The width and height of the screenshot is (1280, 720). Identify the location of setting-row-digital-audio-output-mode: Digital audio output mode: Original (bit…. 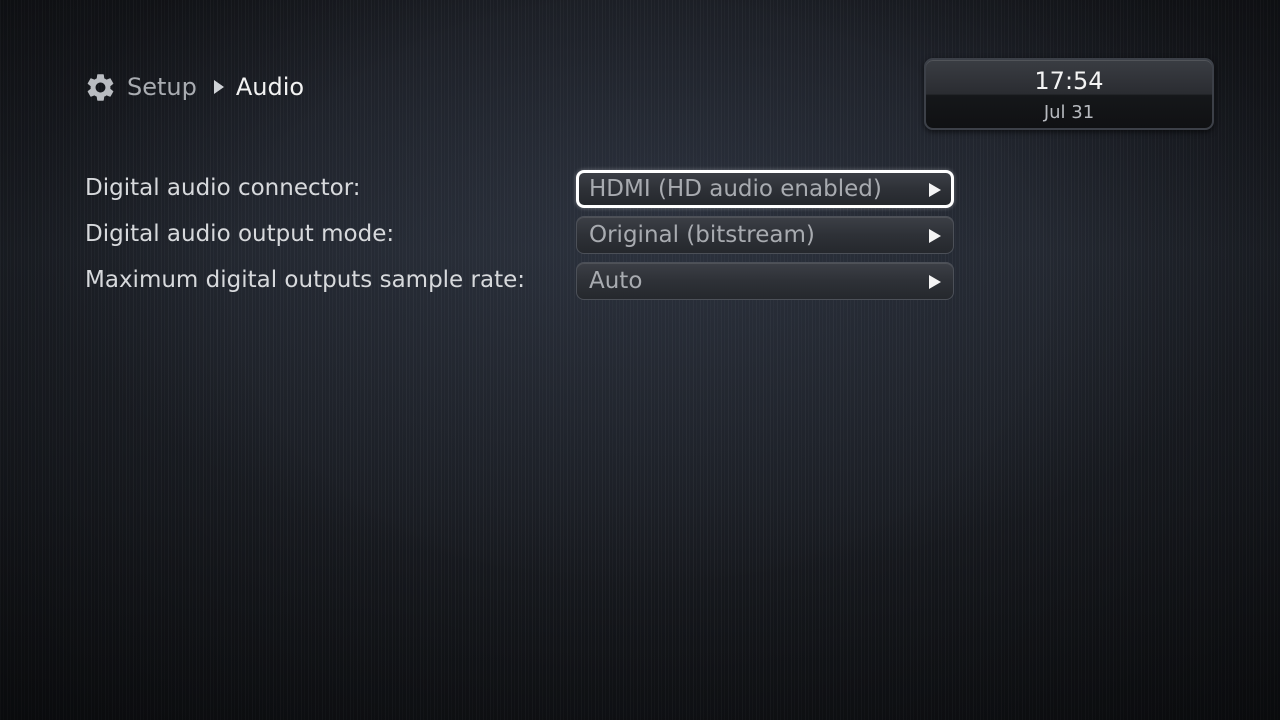
(520, 235).